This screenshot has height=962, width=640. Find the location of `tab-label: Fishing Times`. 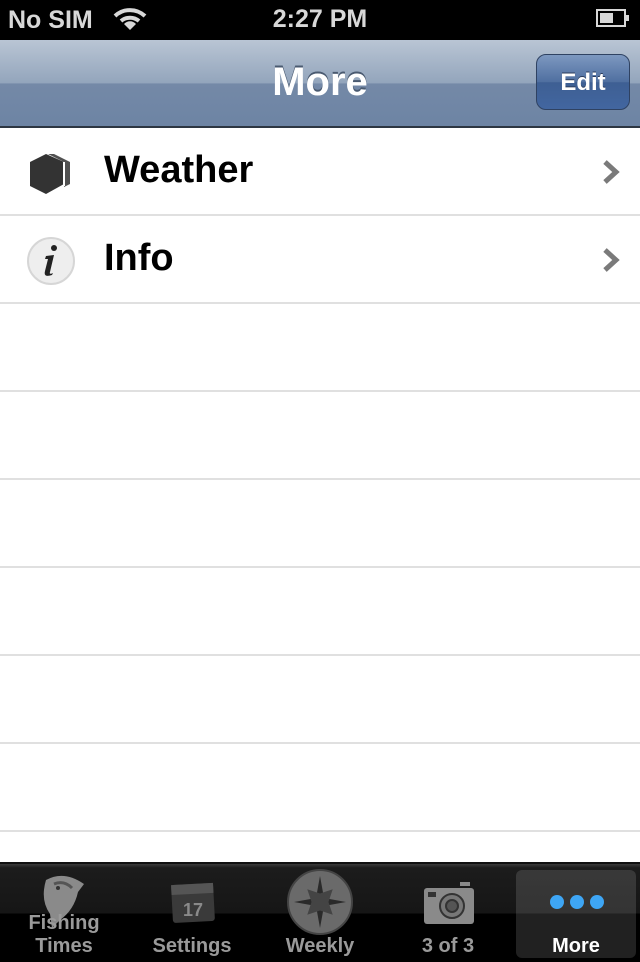

tab-label: Fishing Times is located at coordinates (64, 934).